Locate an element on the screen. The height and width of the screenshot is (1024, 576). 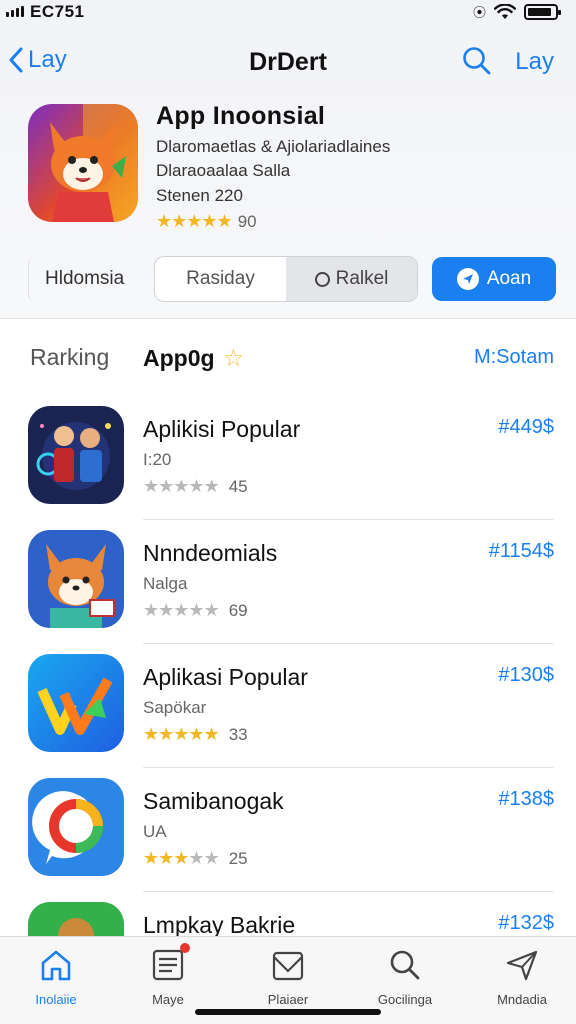
app-row: Aplikisi Popular I:20 ★★★★★ 45 #449$ is located at coordinates (288, 458).